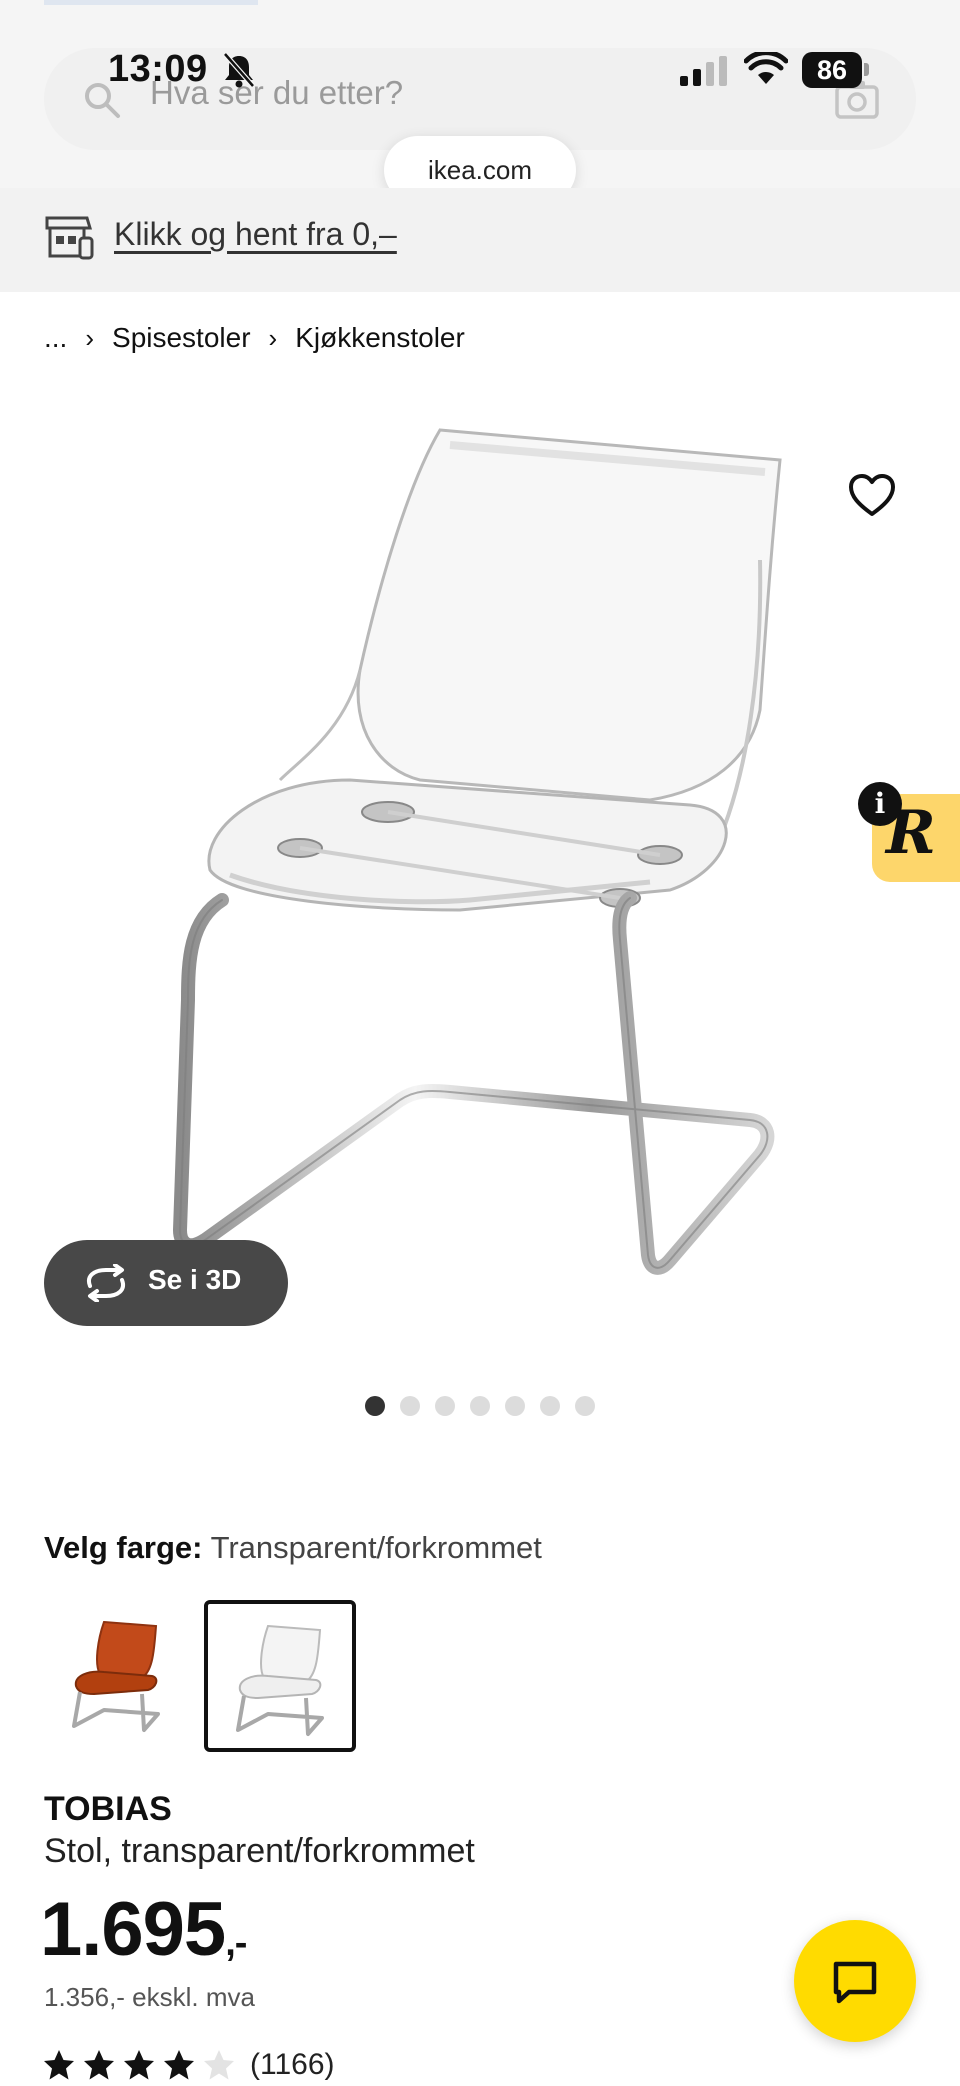 The image size is (960, 2086). Describe the element at coordinates (69, 238) in the screenshot. I see `store-icon` at that location.